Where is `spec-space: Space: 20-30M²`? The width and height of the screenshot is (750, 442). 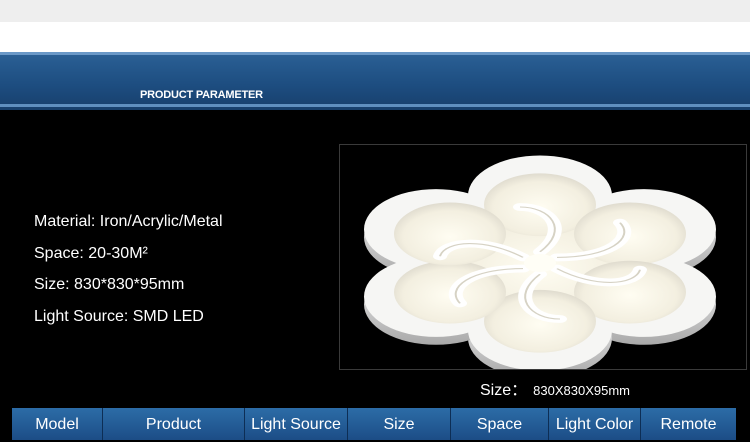 spec-space: Space: 20-30M² is located at coordinates (128, 259).